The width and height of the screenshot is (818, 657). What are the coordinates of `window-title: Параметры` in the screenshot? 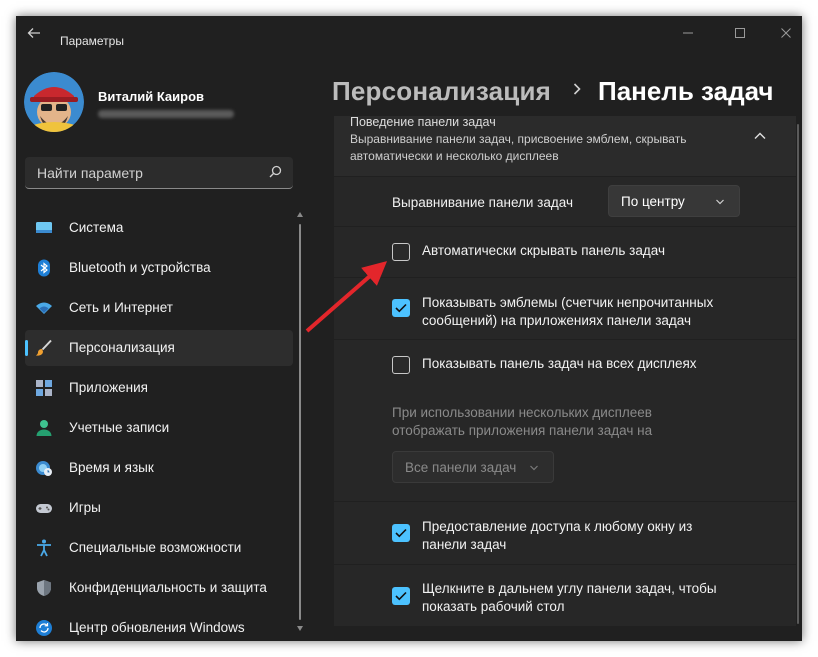 It's located at (92, 41).